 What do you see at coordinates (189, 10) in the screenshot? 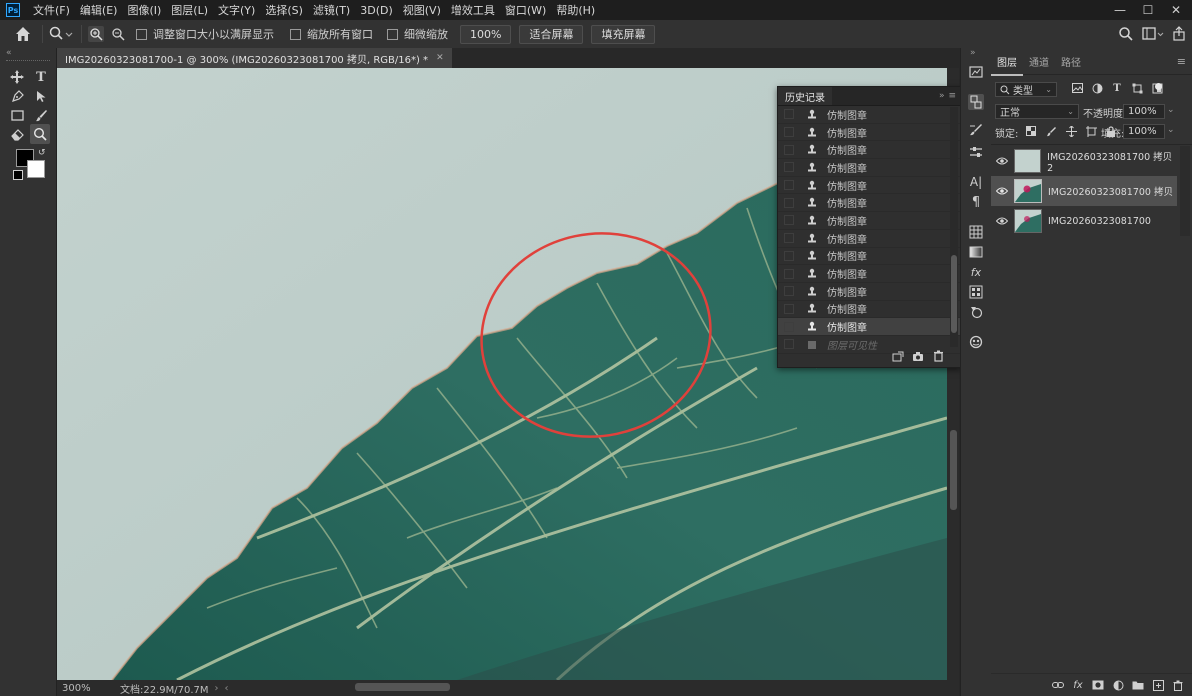
I see `menu-layer: 图层(L)` at bounding box center [189, 10].